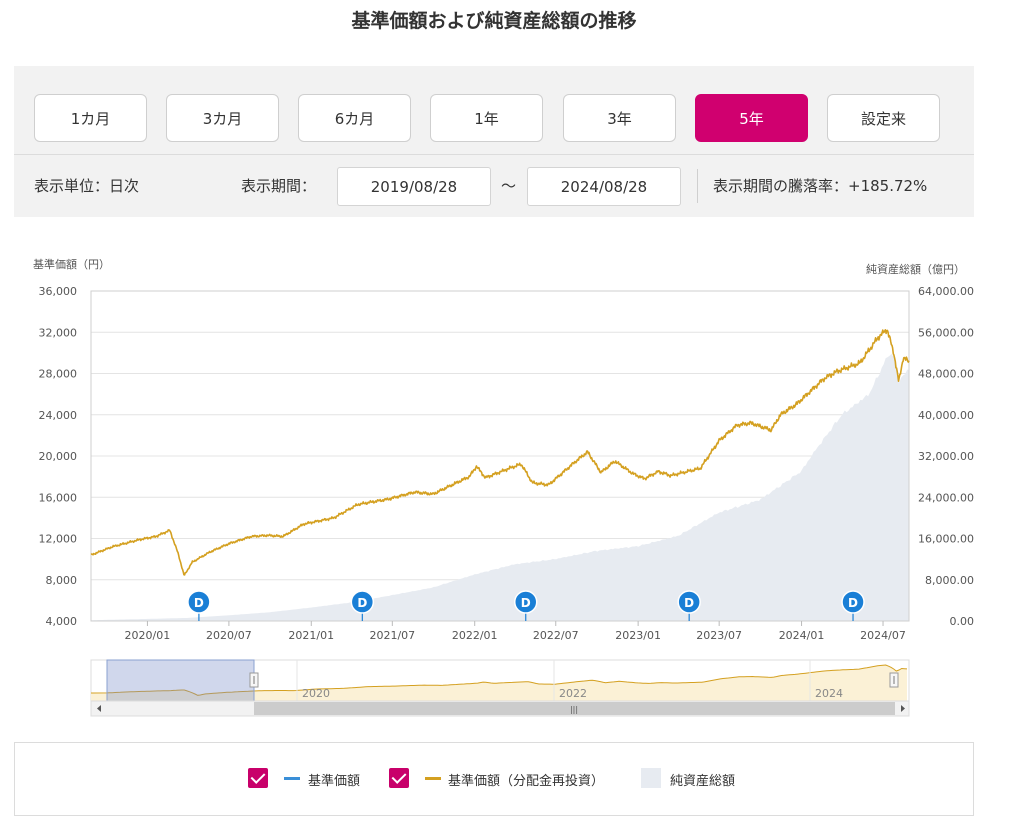  What do you see at coordinates (802, 635) in the screenshot?
I see `x-axis-tick-label: 2024/01` at bounding box center [802, 635].